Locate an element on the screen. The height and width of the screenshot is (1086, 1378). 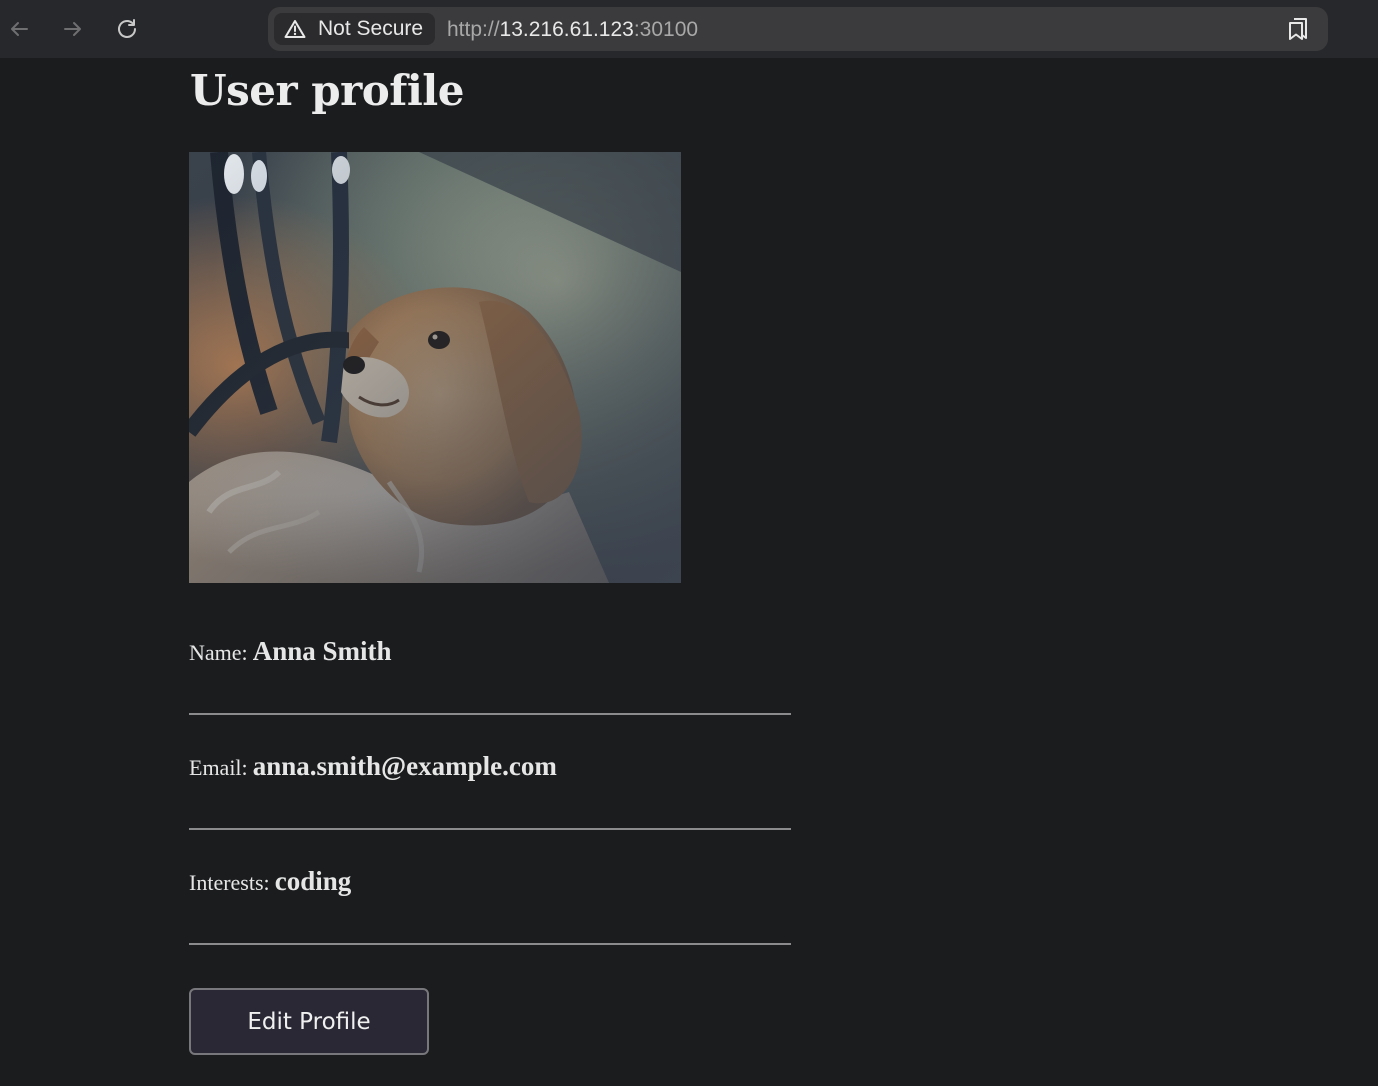
reload-button is located at coordinates (127, 29).